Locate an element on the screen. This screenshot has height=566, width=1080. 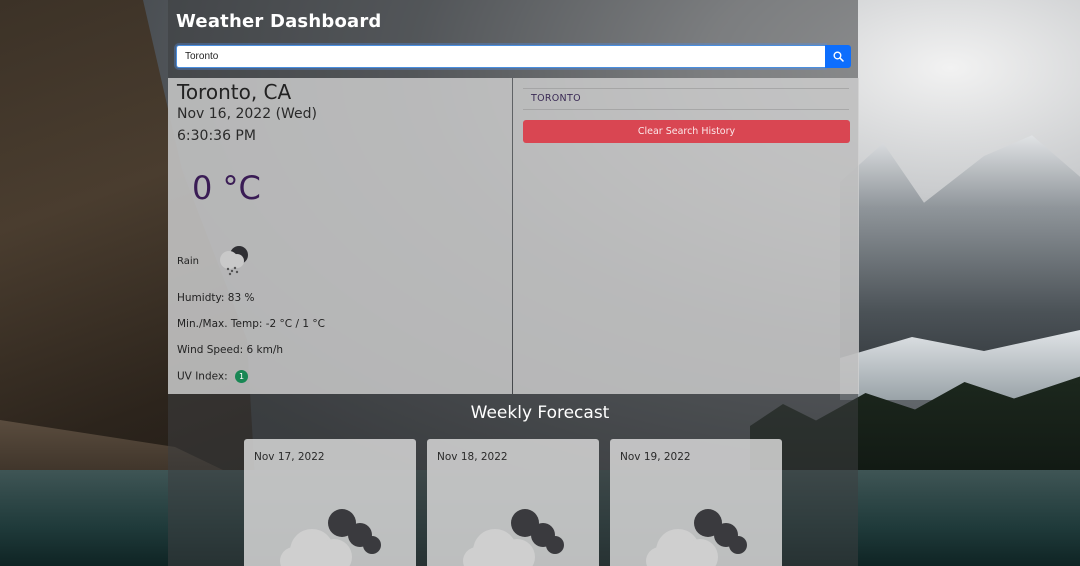
search-bar is located at coordinates (512, 56).